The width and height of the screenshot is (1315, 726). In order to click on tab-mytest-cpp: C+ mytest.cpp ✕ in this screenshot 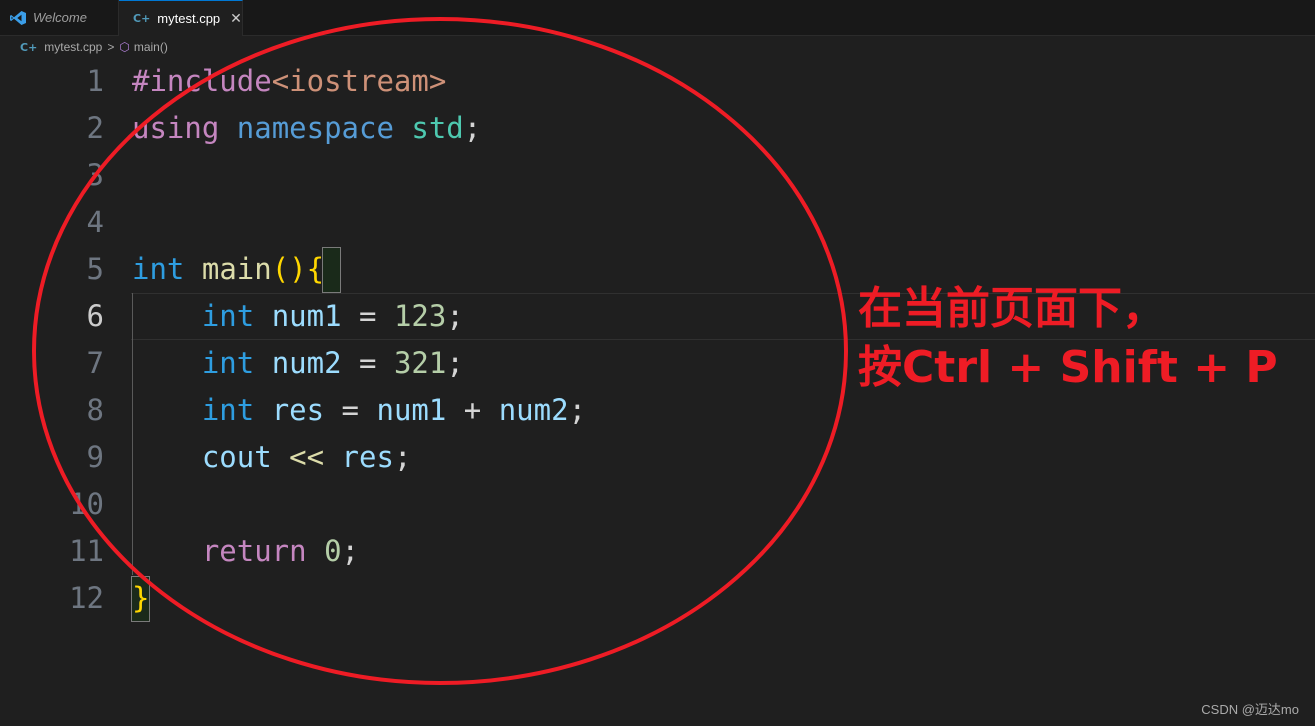, I will do `click(181, 18)`.